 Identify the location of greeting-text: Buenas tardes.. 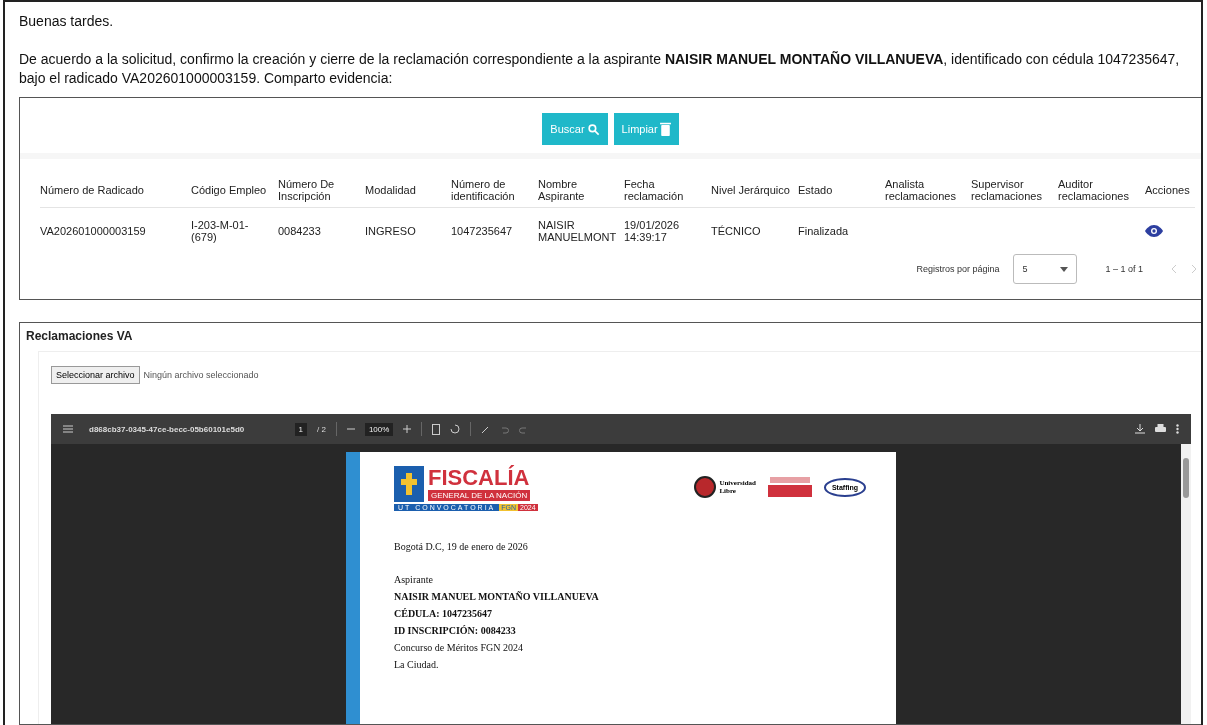
(67, 21).